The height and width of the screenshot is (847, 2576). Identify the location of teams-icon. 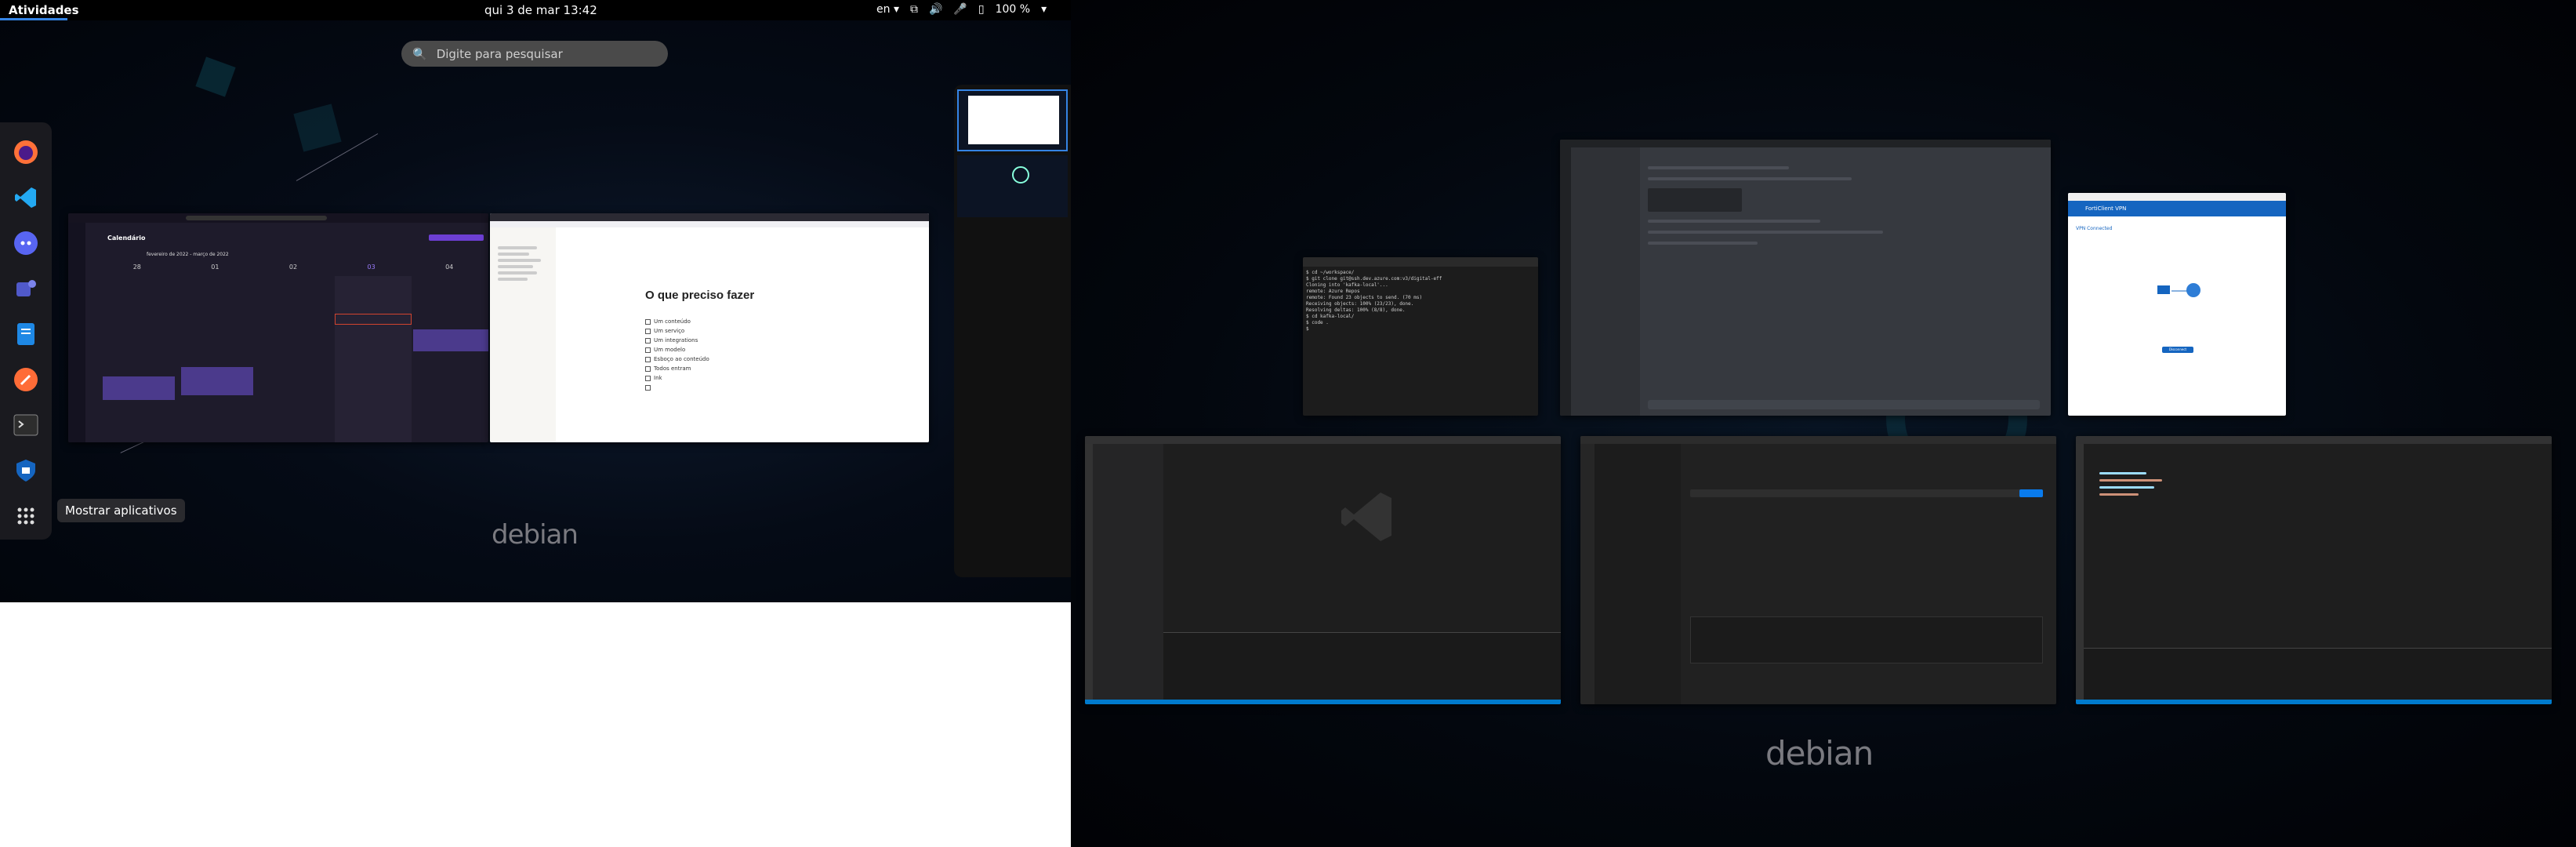
(26, 288).